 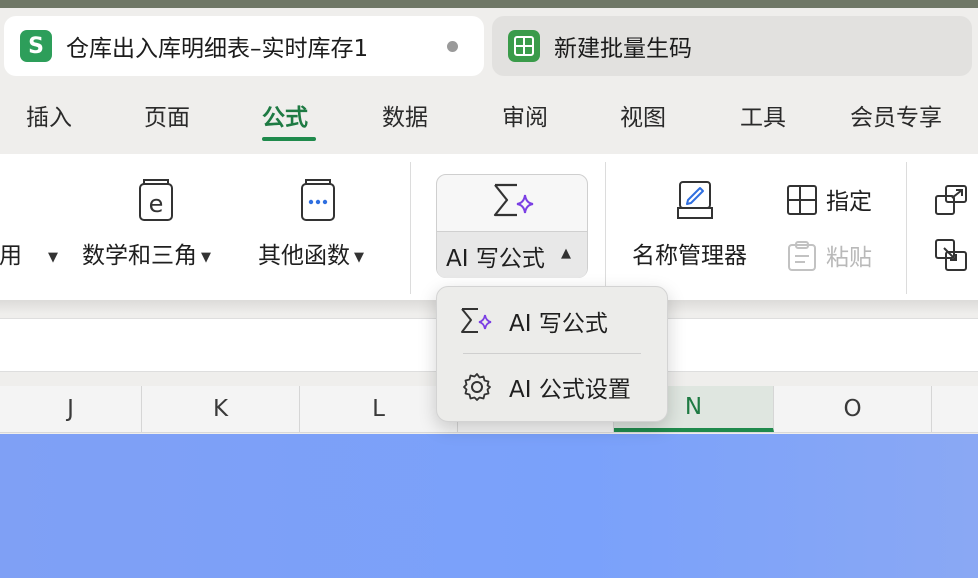 What do you see at coordinates (732, 46) in the screenshot?
I see `tab-batch-code: 新建批量生码` at bounding box center [732, 46].